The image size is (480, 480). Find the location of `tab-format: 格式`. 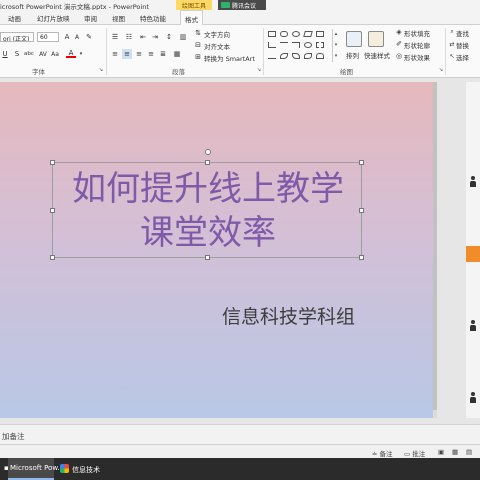

tab-format: 格式 is located at coordinates (191, 17).